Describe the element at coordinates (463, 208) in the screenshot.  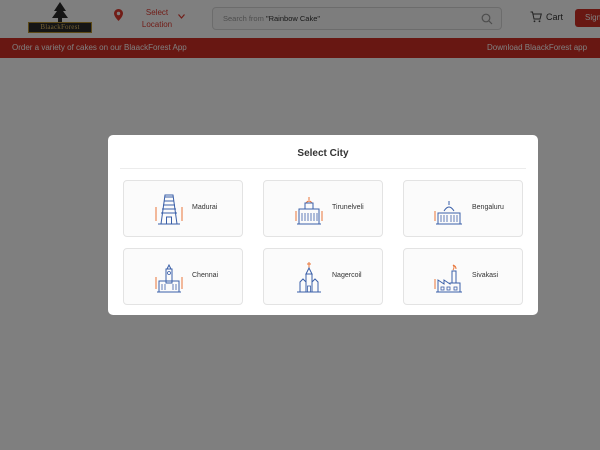
I see `city-card-bengaluru: Bengaluru` at that location.